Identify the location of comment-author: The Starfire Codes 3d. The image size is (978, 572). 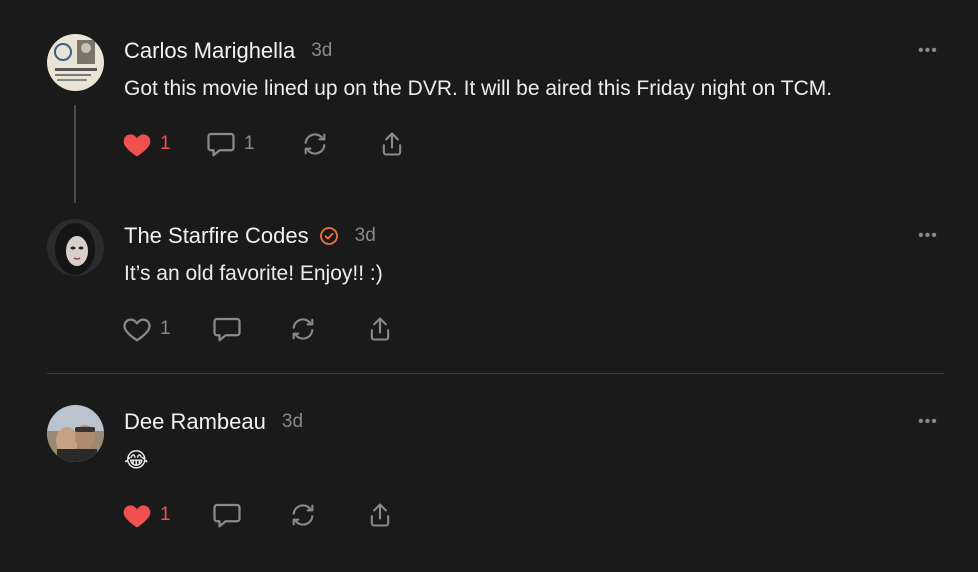
(250, 236).